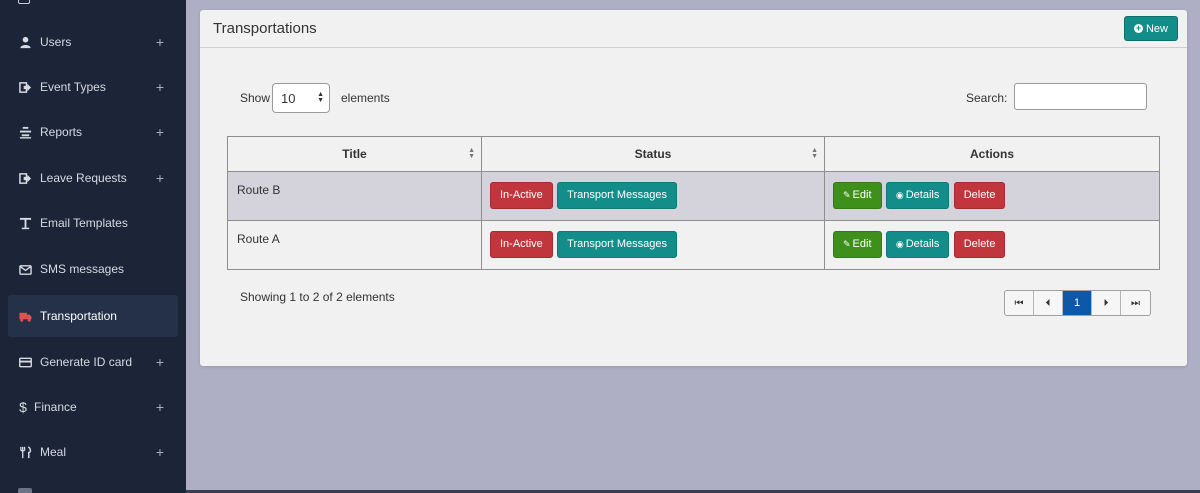 The height and width of the screenshot is (493, 1200). I want to click on dollar-icon: $, so click(23, 407).